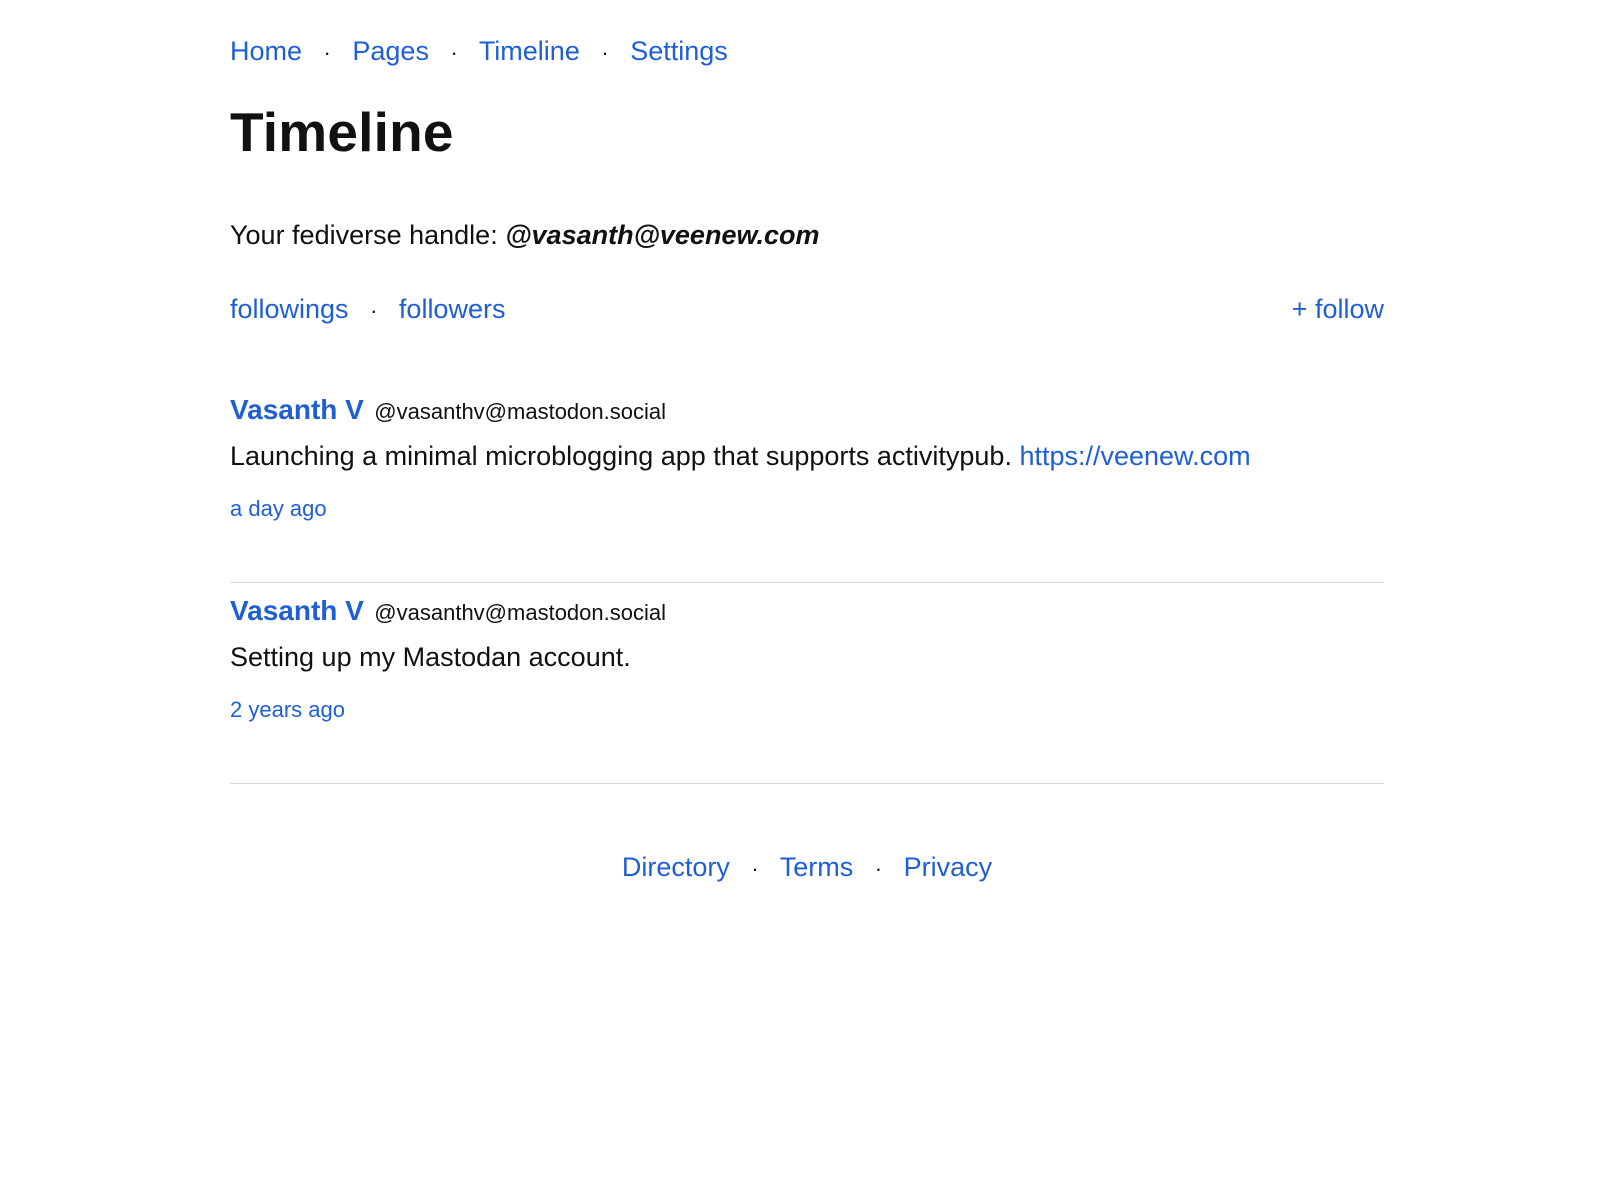 The width and height of the screenshot is (1600, 1200). Describe the element at coordinates (266, 51) in the screenshot. I see `nav-link-home: Home` at that location.